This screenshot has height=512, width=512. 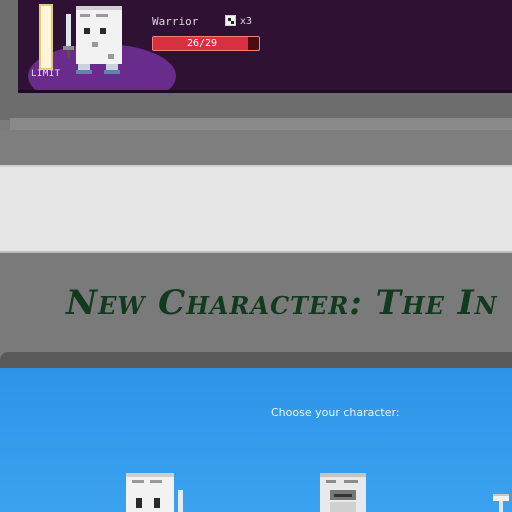 What do you see at coordinates (46, 37) in the screenshot?
I see `limit-gauge` at bounding box center [46, 37].